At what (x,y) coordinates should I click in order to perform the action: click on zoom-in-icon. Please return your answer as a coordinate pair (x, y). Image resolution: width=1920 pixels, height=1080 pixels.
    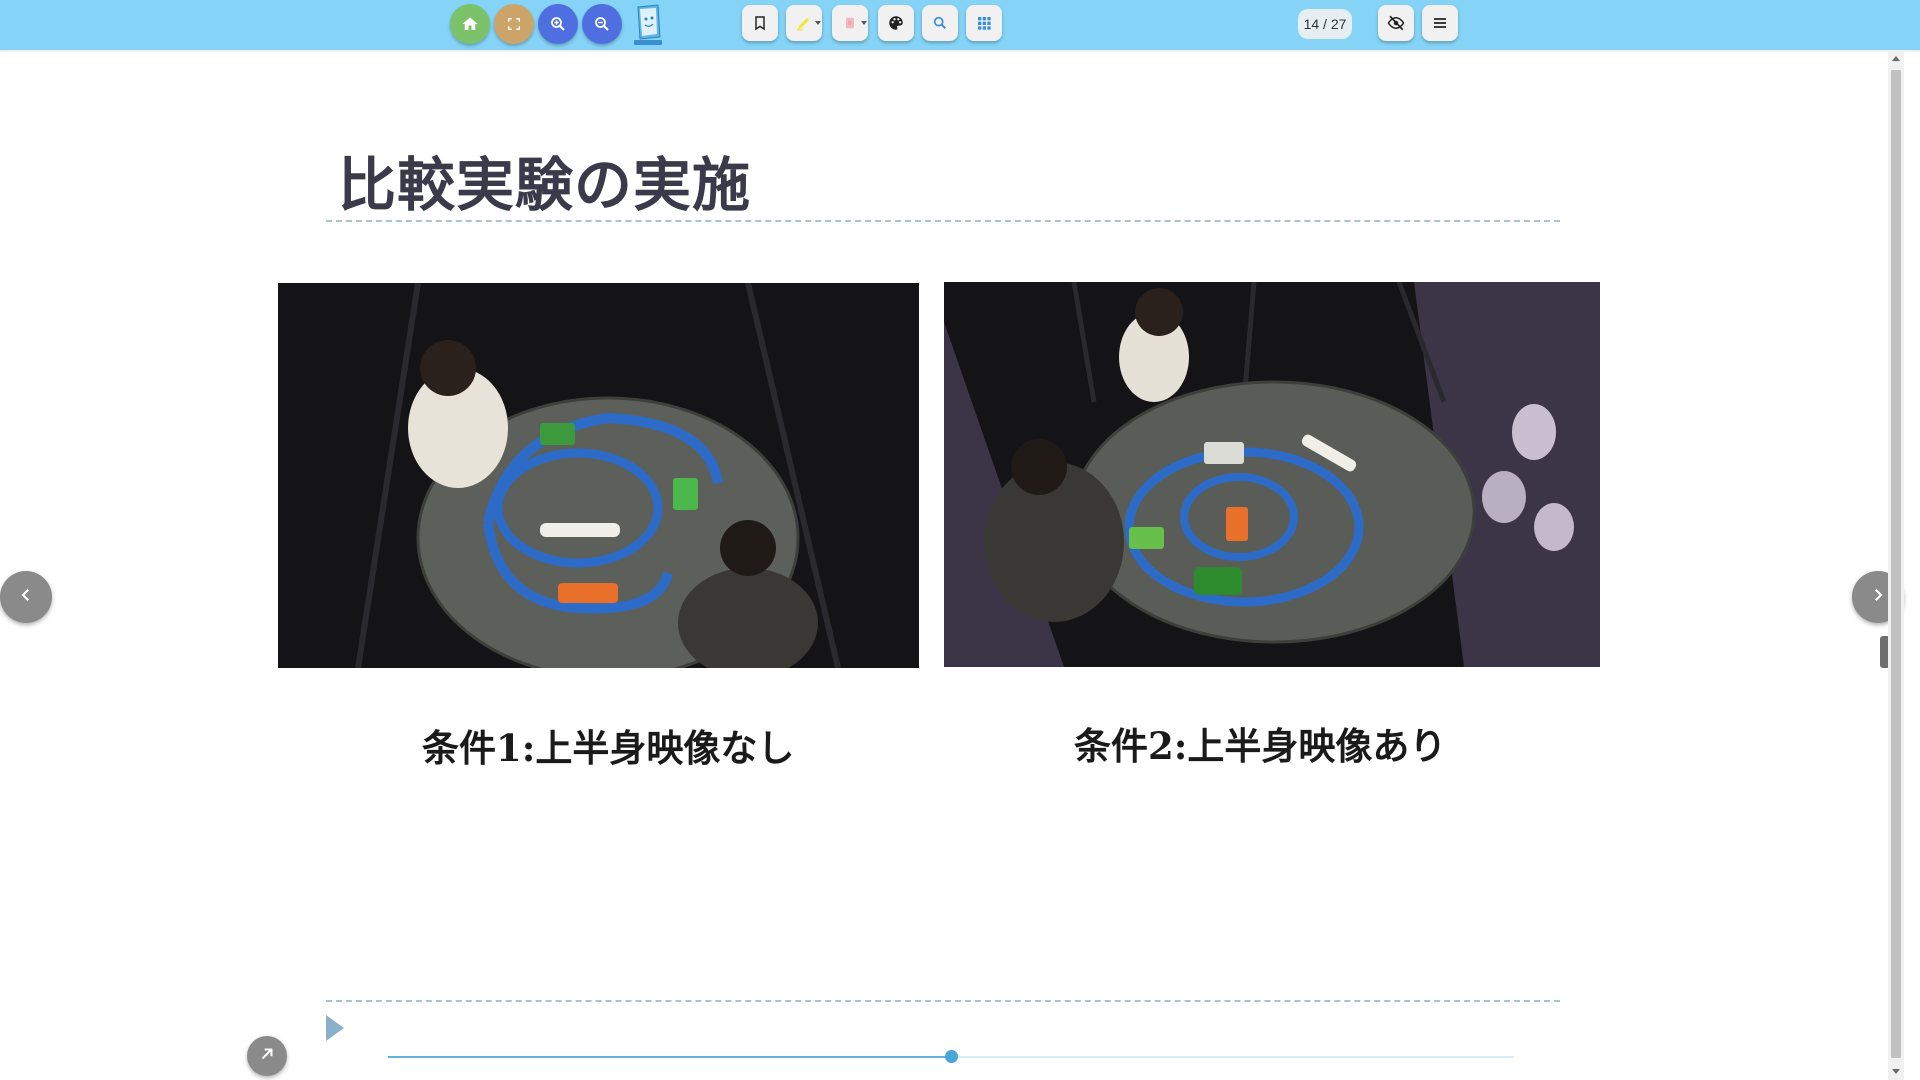
    Looking at the image, I should click on (558, 24).